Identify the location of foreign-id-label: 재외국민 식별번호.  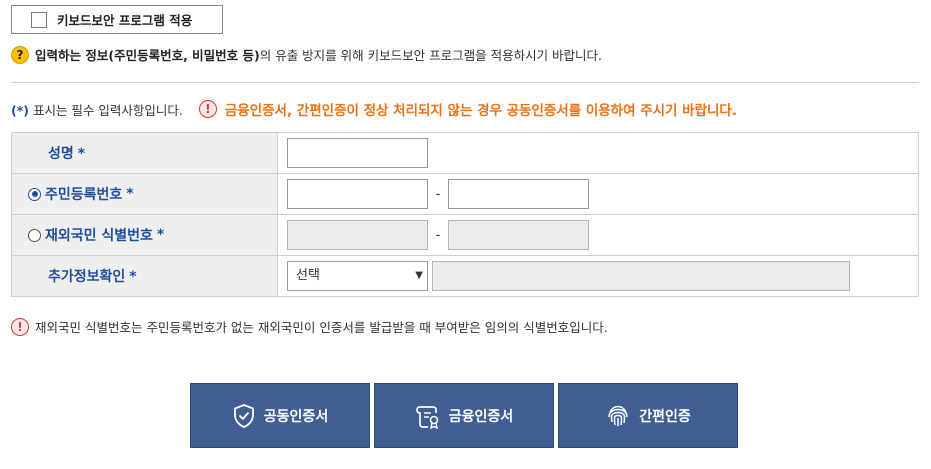
(99, 235).